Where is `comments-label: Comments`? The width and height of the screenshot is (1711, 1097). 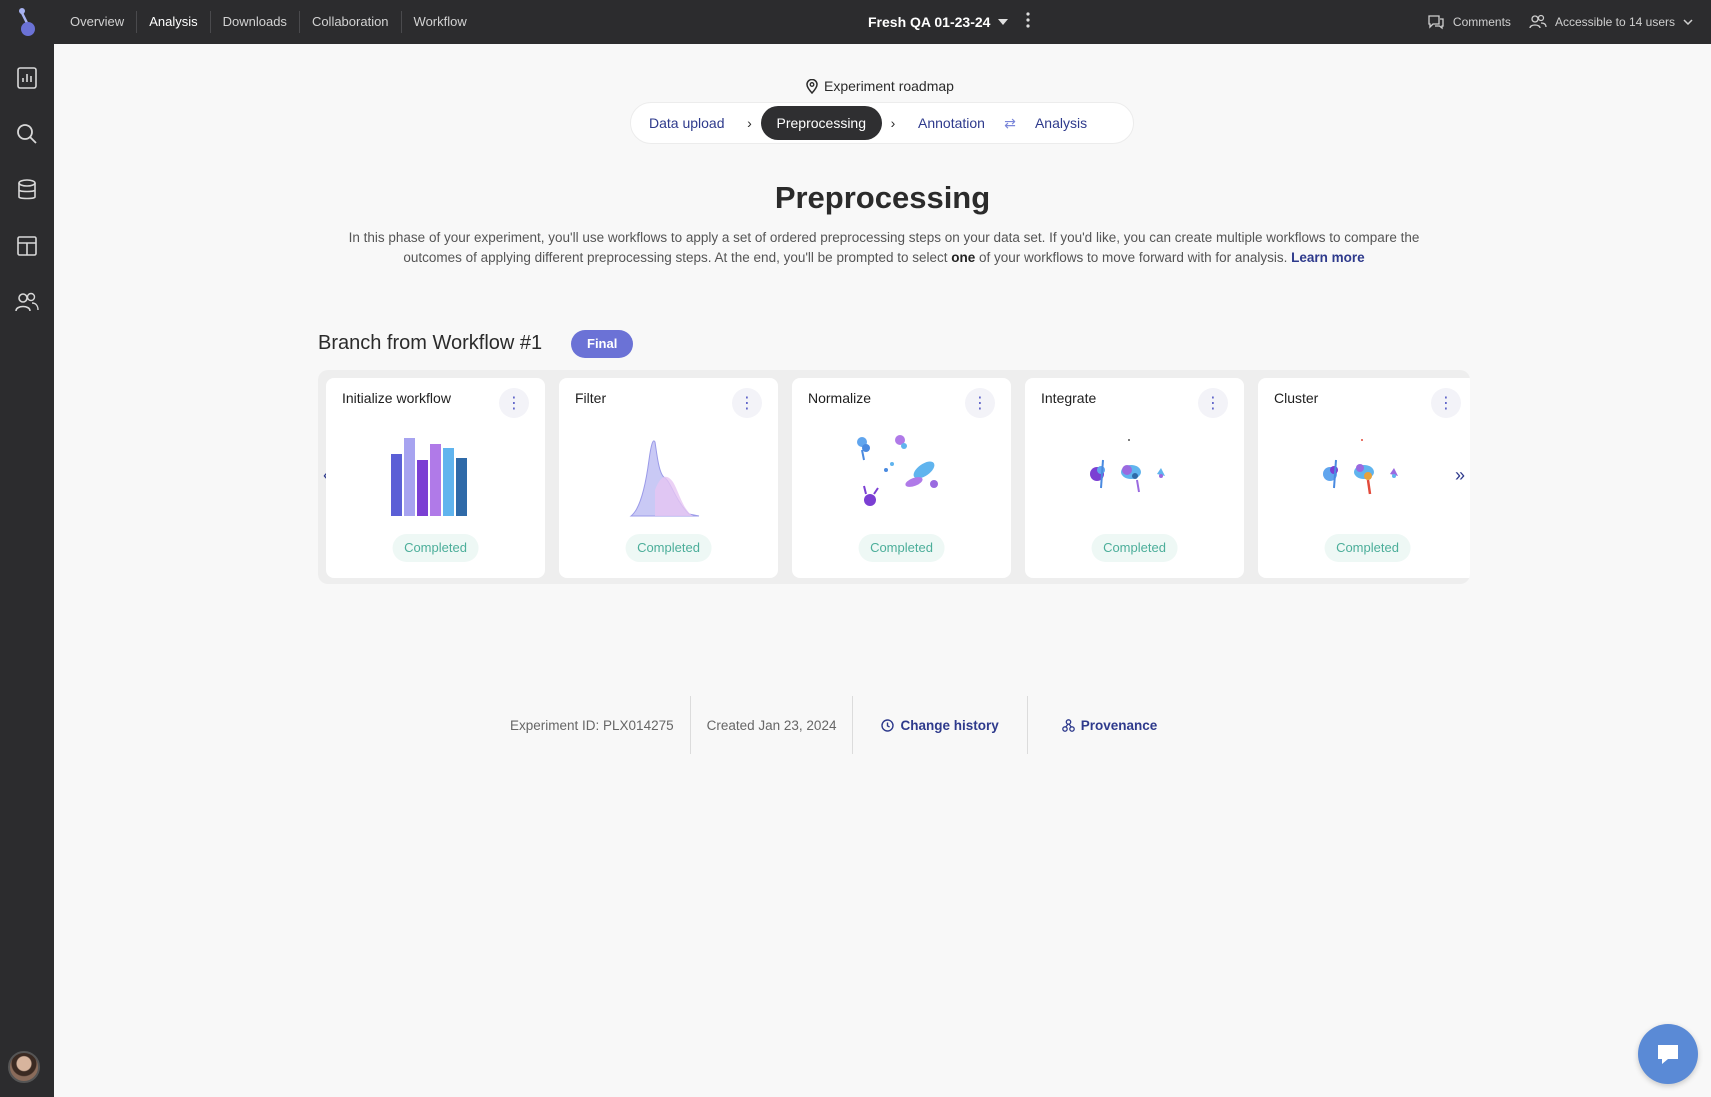 comments-label: Comments is located at coordinates (1481, 22).